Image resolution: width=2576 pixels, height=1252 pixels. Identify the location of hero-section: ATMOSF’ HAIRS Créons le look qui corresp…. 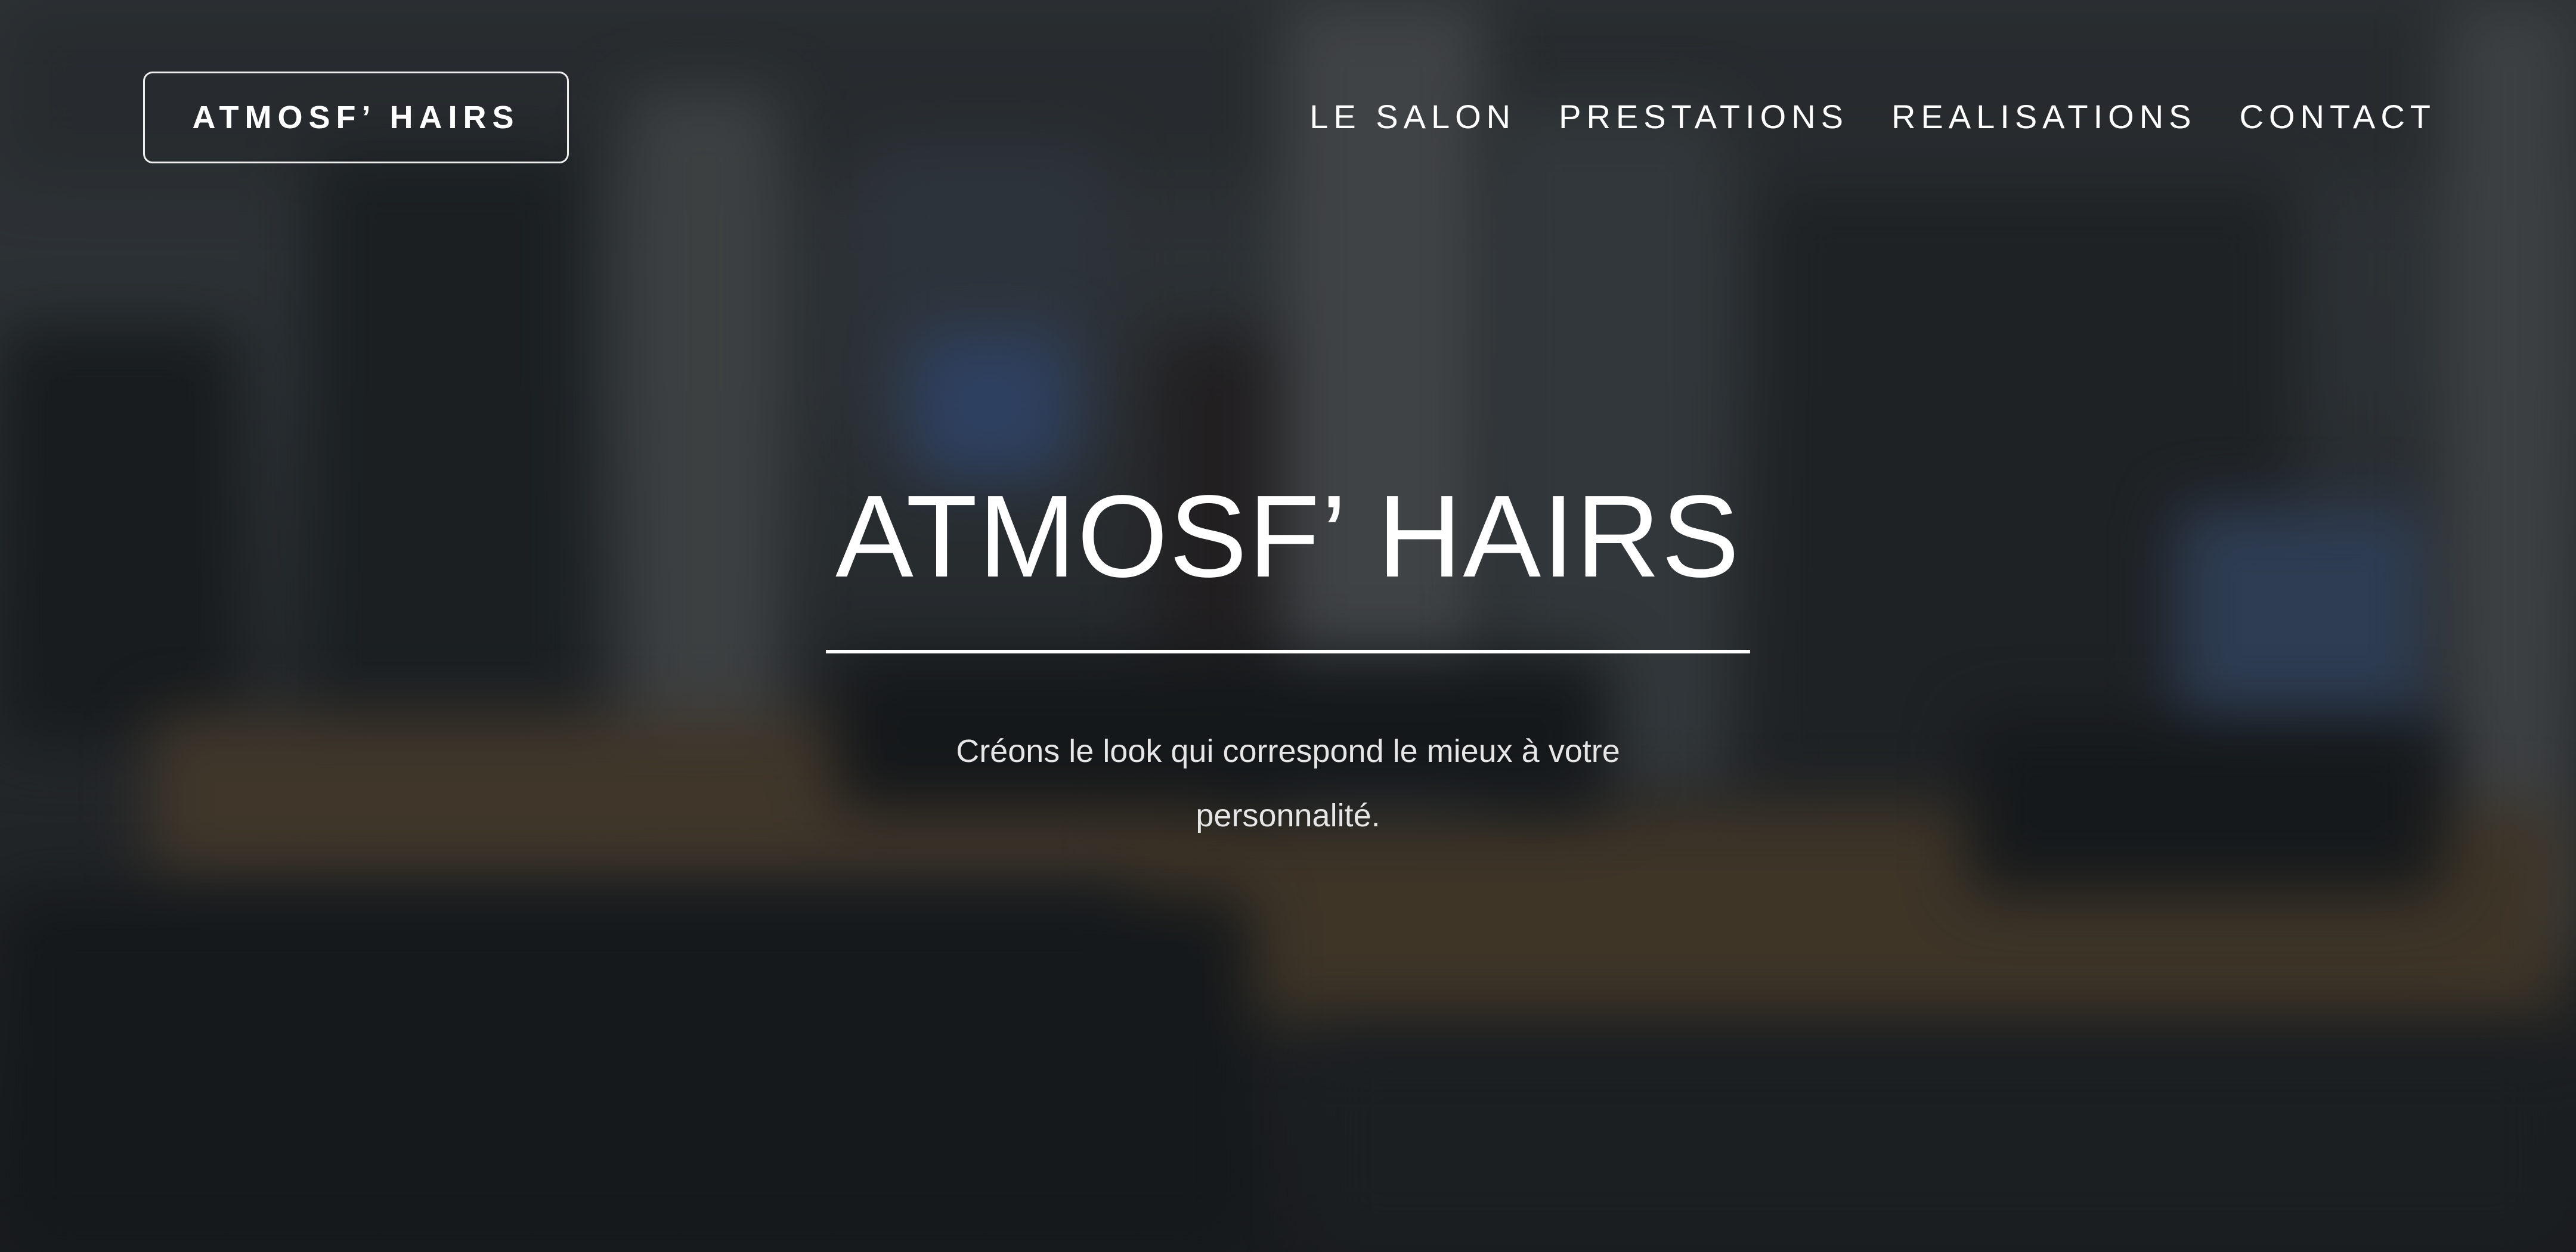
(1288, 656).